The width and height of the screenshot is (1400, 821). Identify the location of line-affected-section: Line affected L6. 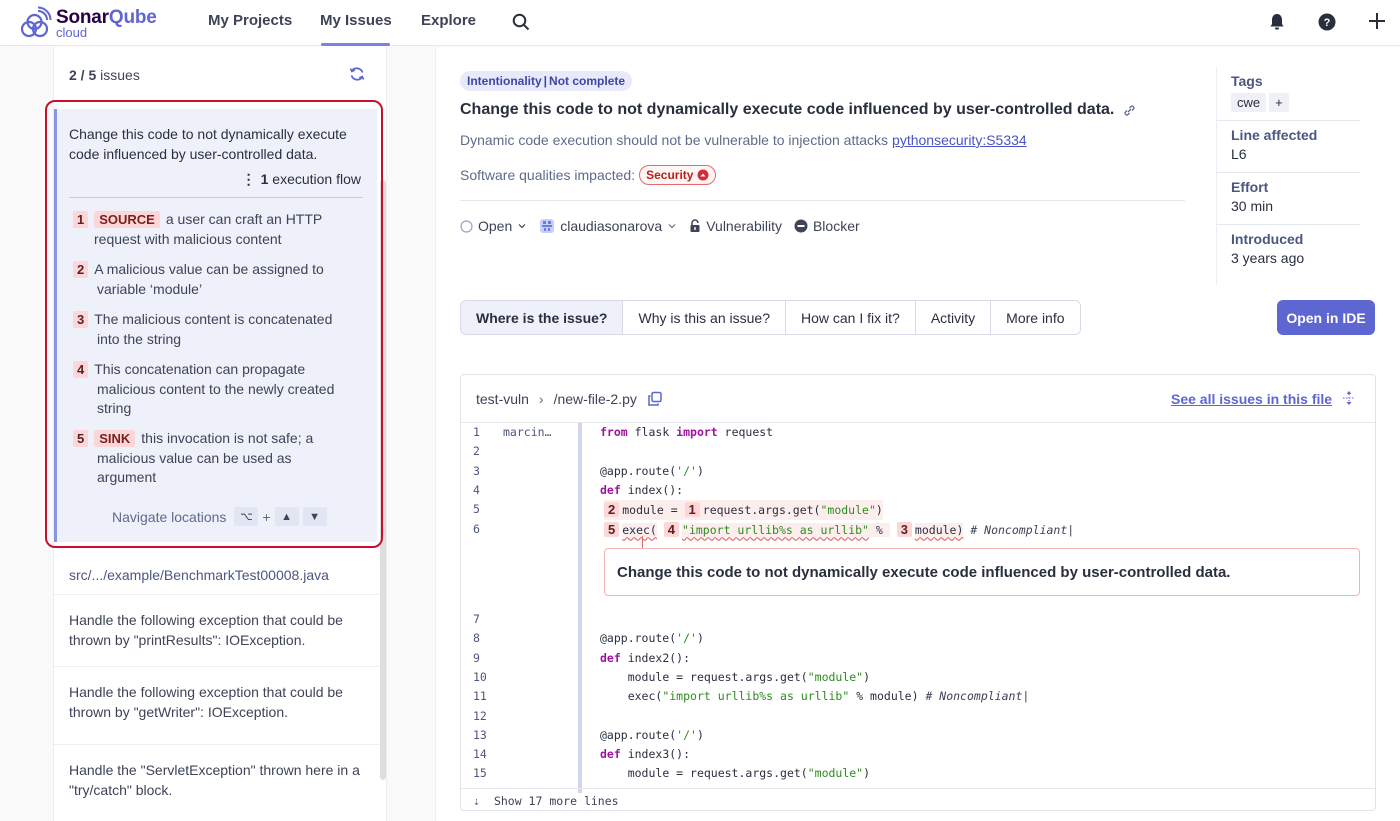
(1288, 147).